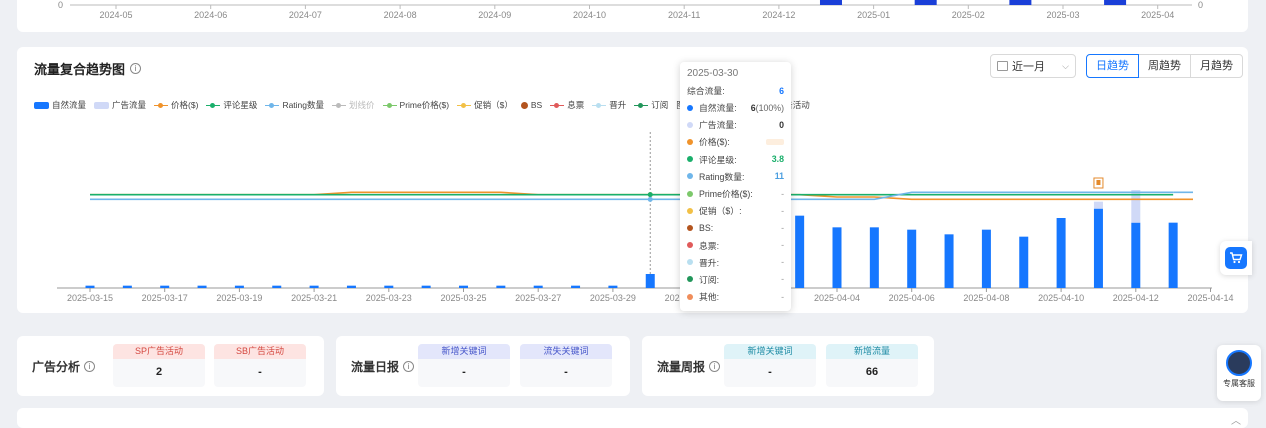 The height and width of the screenshot is (428, 1266). I want to click on tooltip-row: 晋升: -, so click(735, 262).